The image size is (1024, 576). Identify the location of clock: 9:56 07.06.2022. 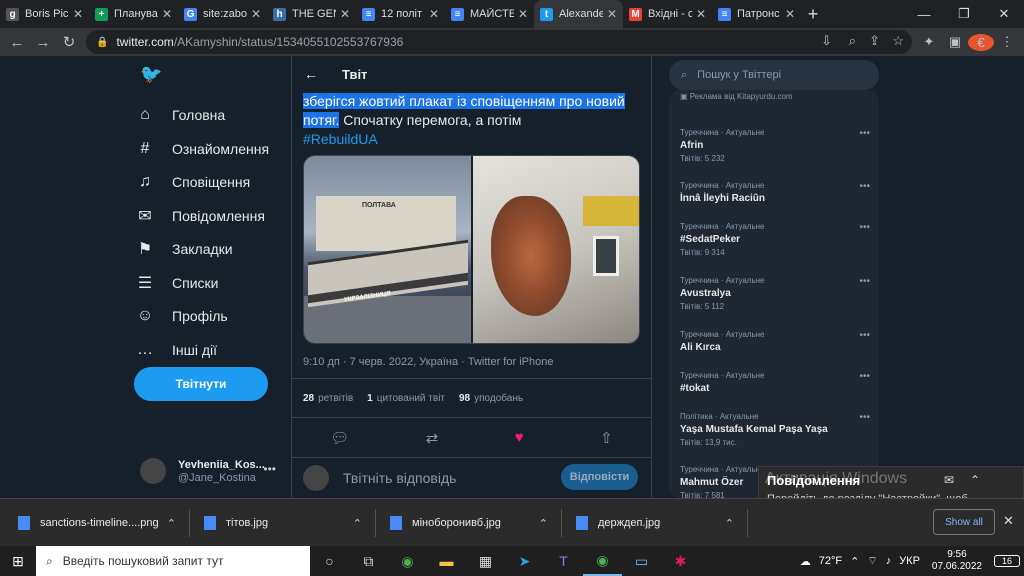
(957, 561).